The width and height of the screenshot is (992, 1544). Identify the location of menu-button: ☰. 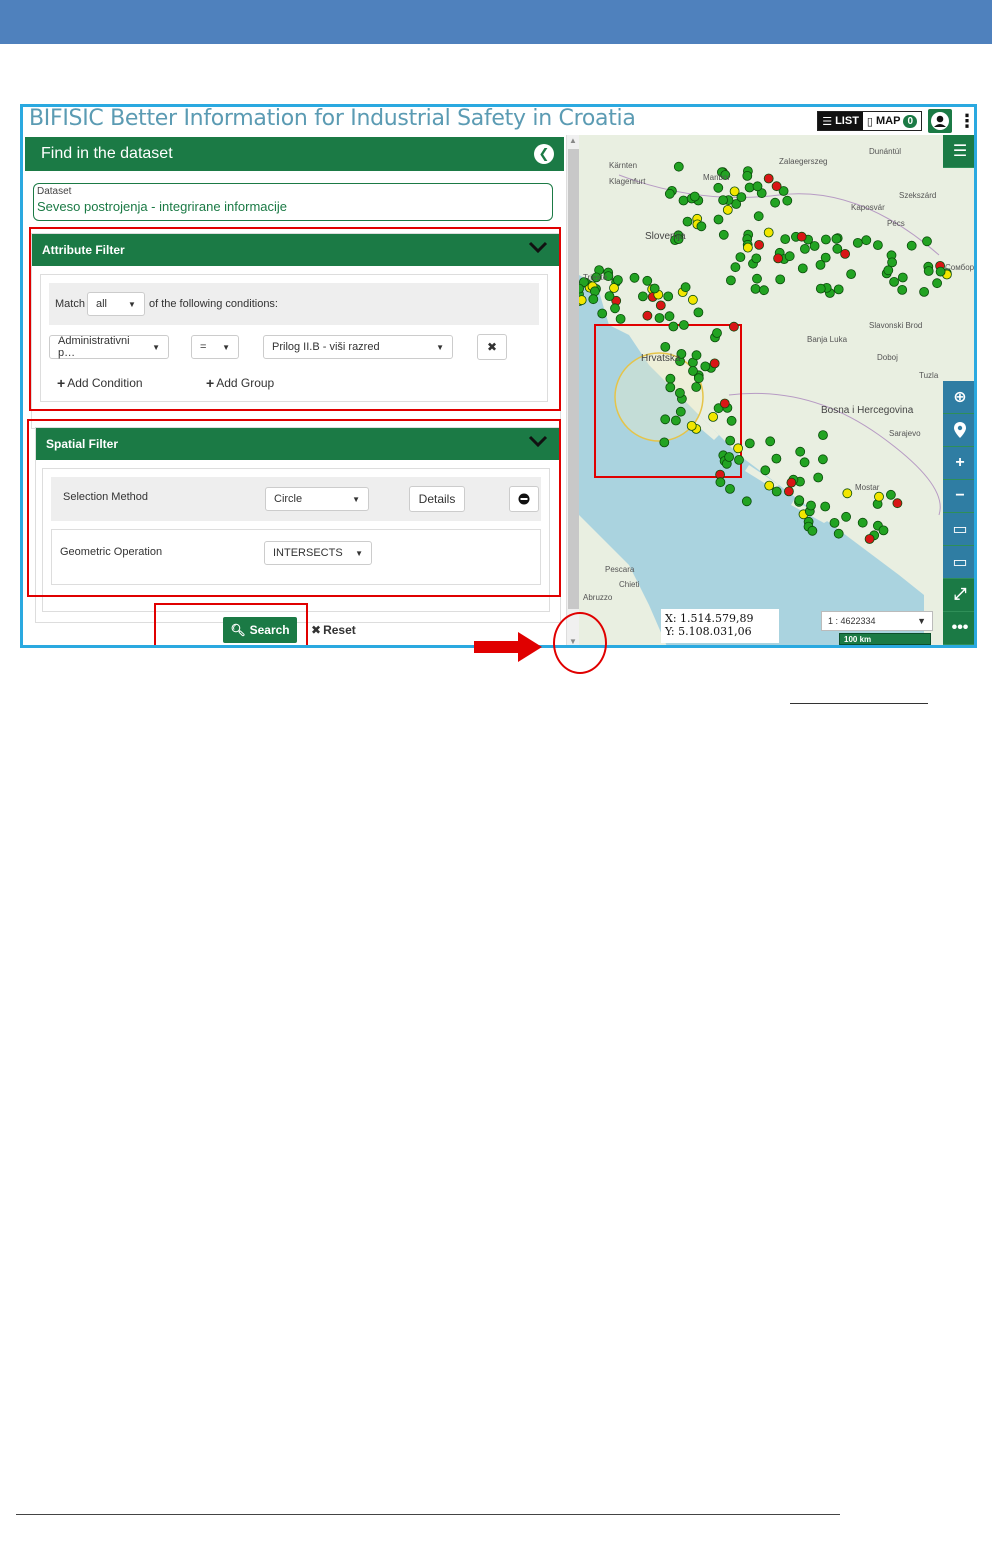
(958, 151).